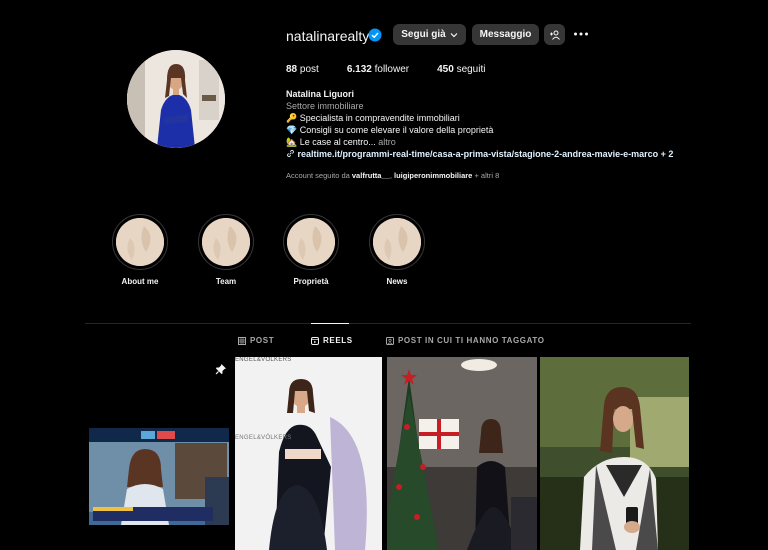  I want to click on profile-avatar, so click(176, 99).